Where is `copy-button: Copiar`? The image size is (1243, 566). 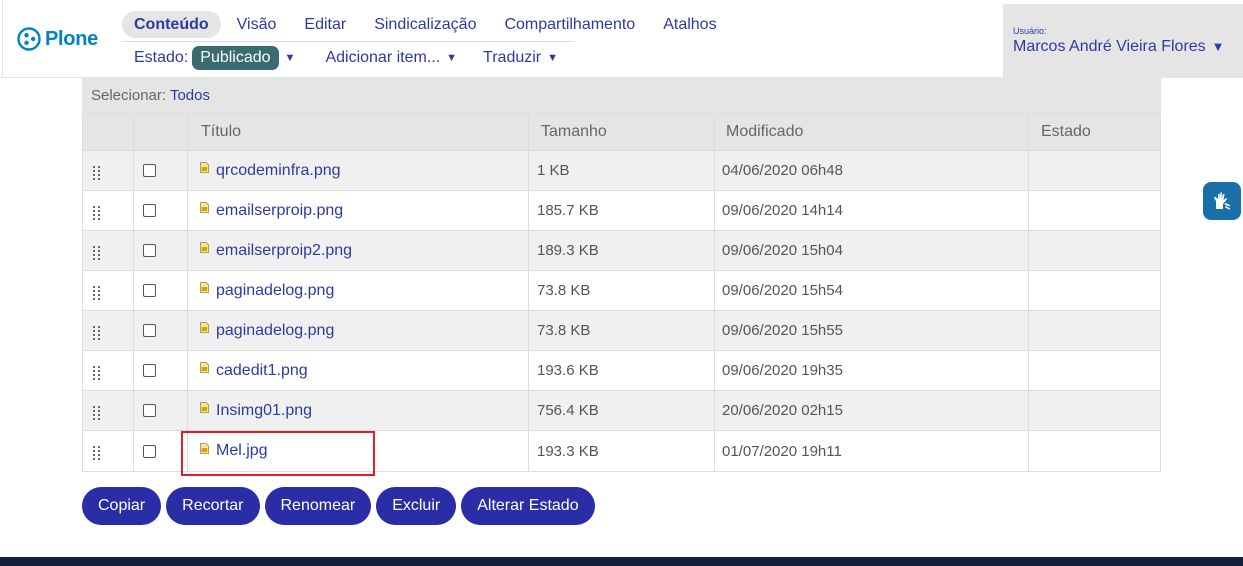
copy-button: Copiar is located at coordinates (122, 506).